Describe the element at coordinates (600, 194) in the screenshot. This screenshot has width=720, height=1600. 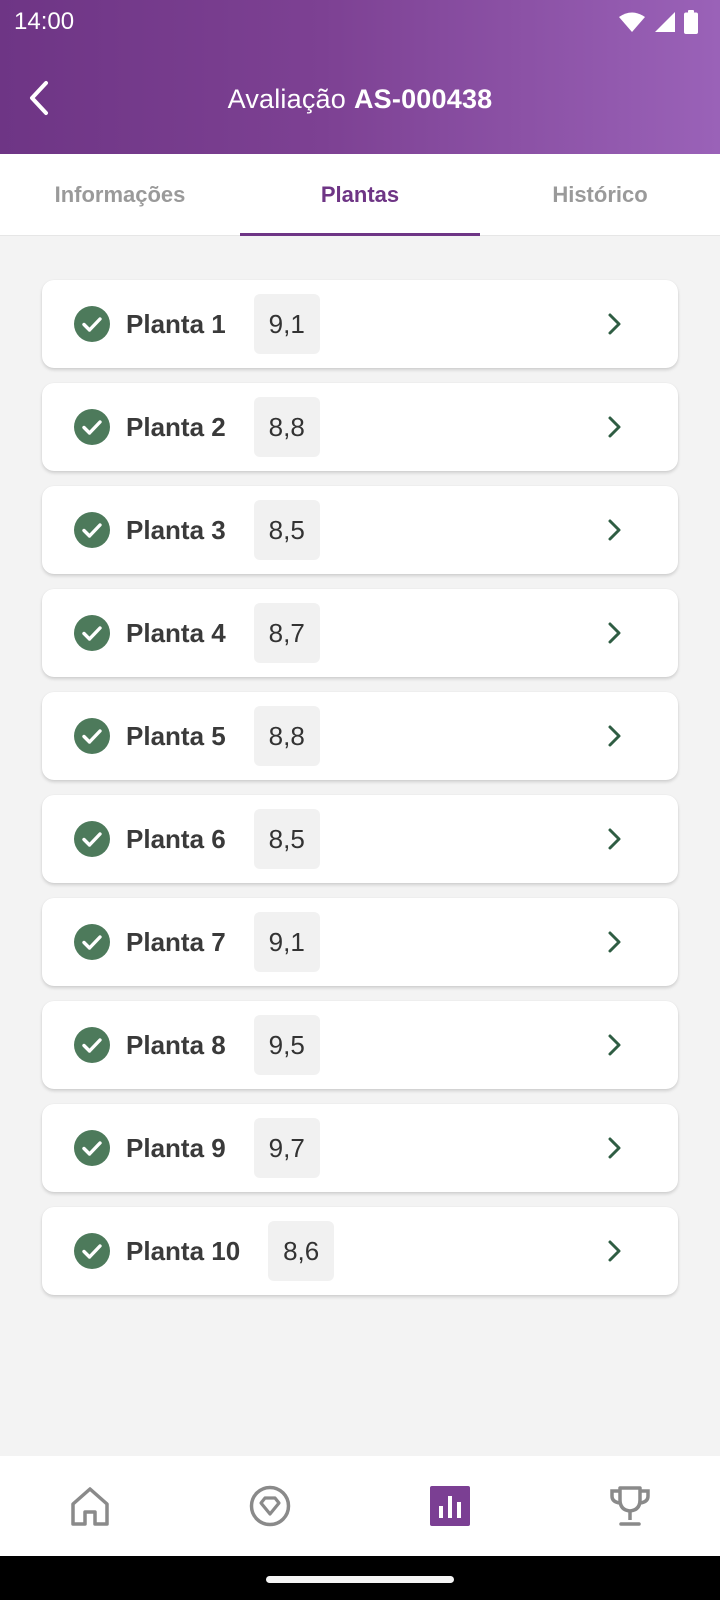
I see `tab-historico: Histórico` at that location.